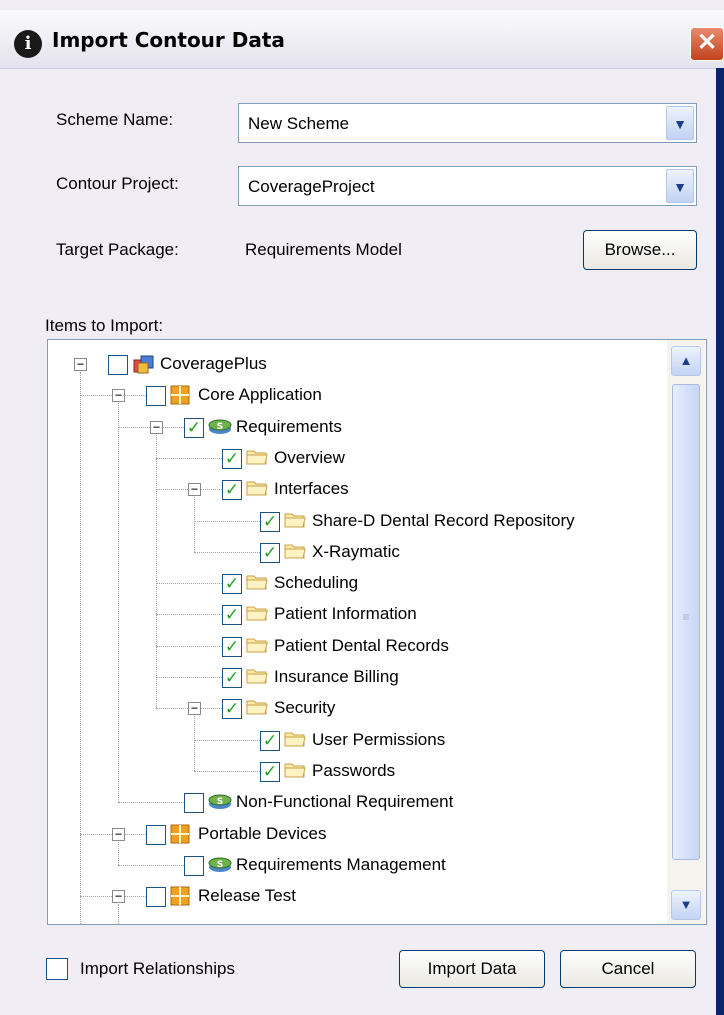 The height and width of the screenshot is (1015, 724). I want to click on tree-item: − Portable Devices, so click(358, 838).